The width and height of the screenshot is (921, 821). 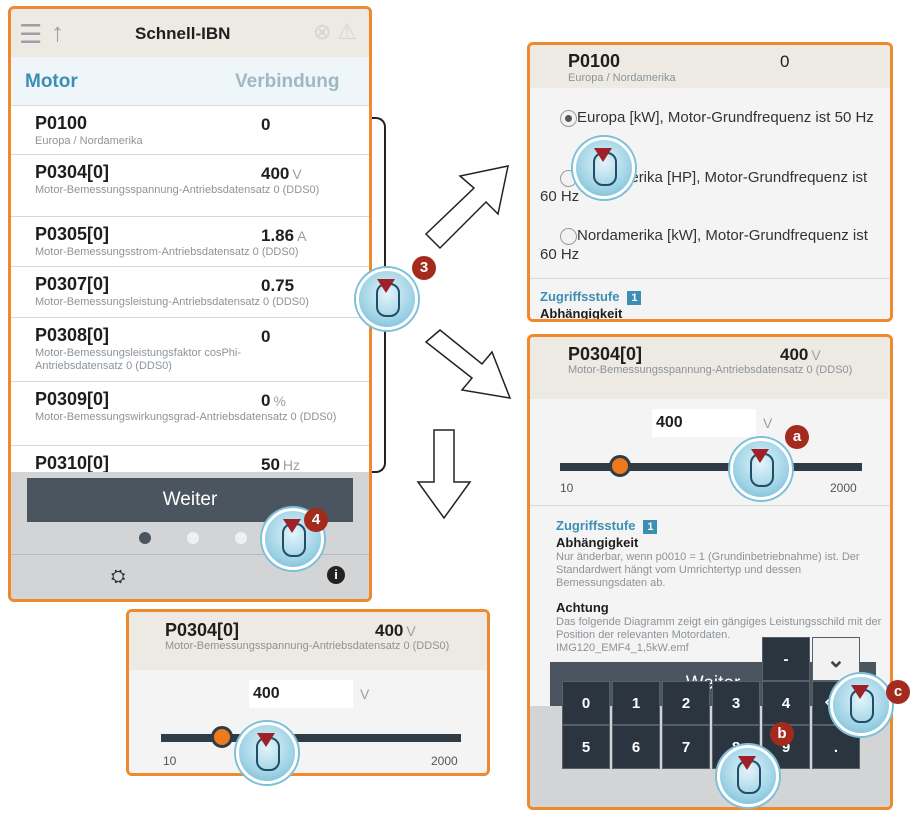 I want to click on warning-file: IMG120_EMF4_1,5kW.emf, so click(x=622, y=648).